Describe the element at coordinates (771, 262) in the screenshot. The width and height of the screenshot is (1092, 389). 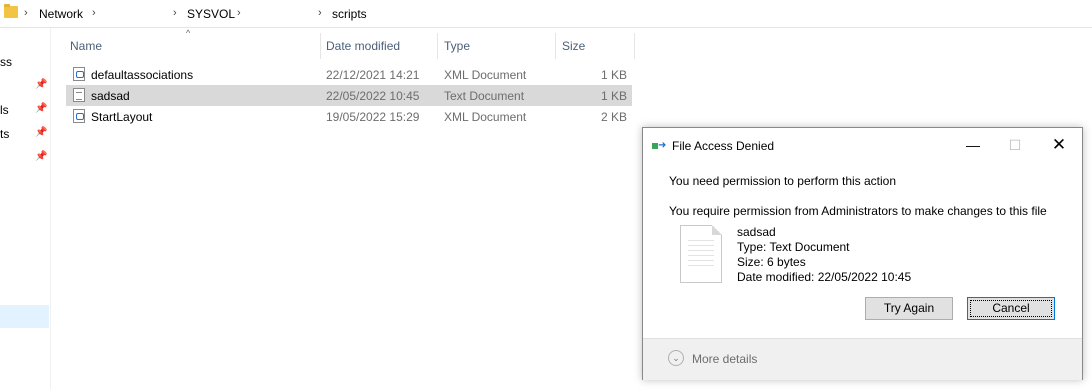
I see `dialog-file-size: Size: 6 bytes` at that location.